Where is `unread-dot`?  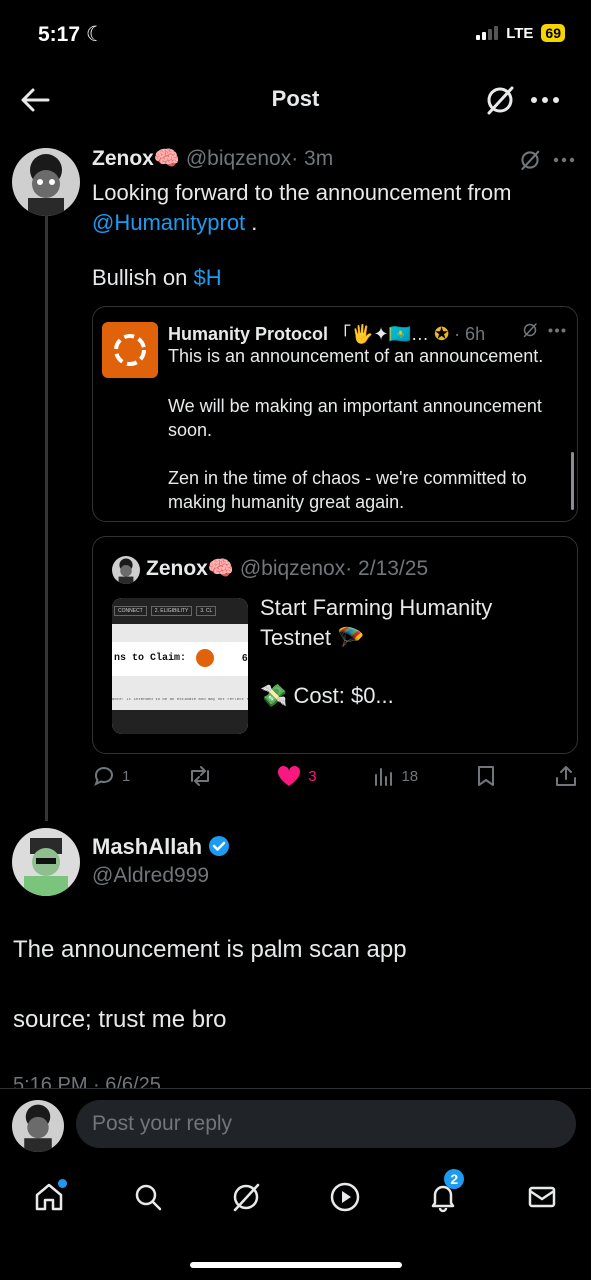 unread-dot is located at coordinates (63, 1183).